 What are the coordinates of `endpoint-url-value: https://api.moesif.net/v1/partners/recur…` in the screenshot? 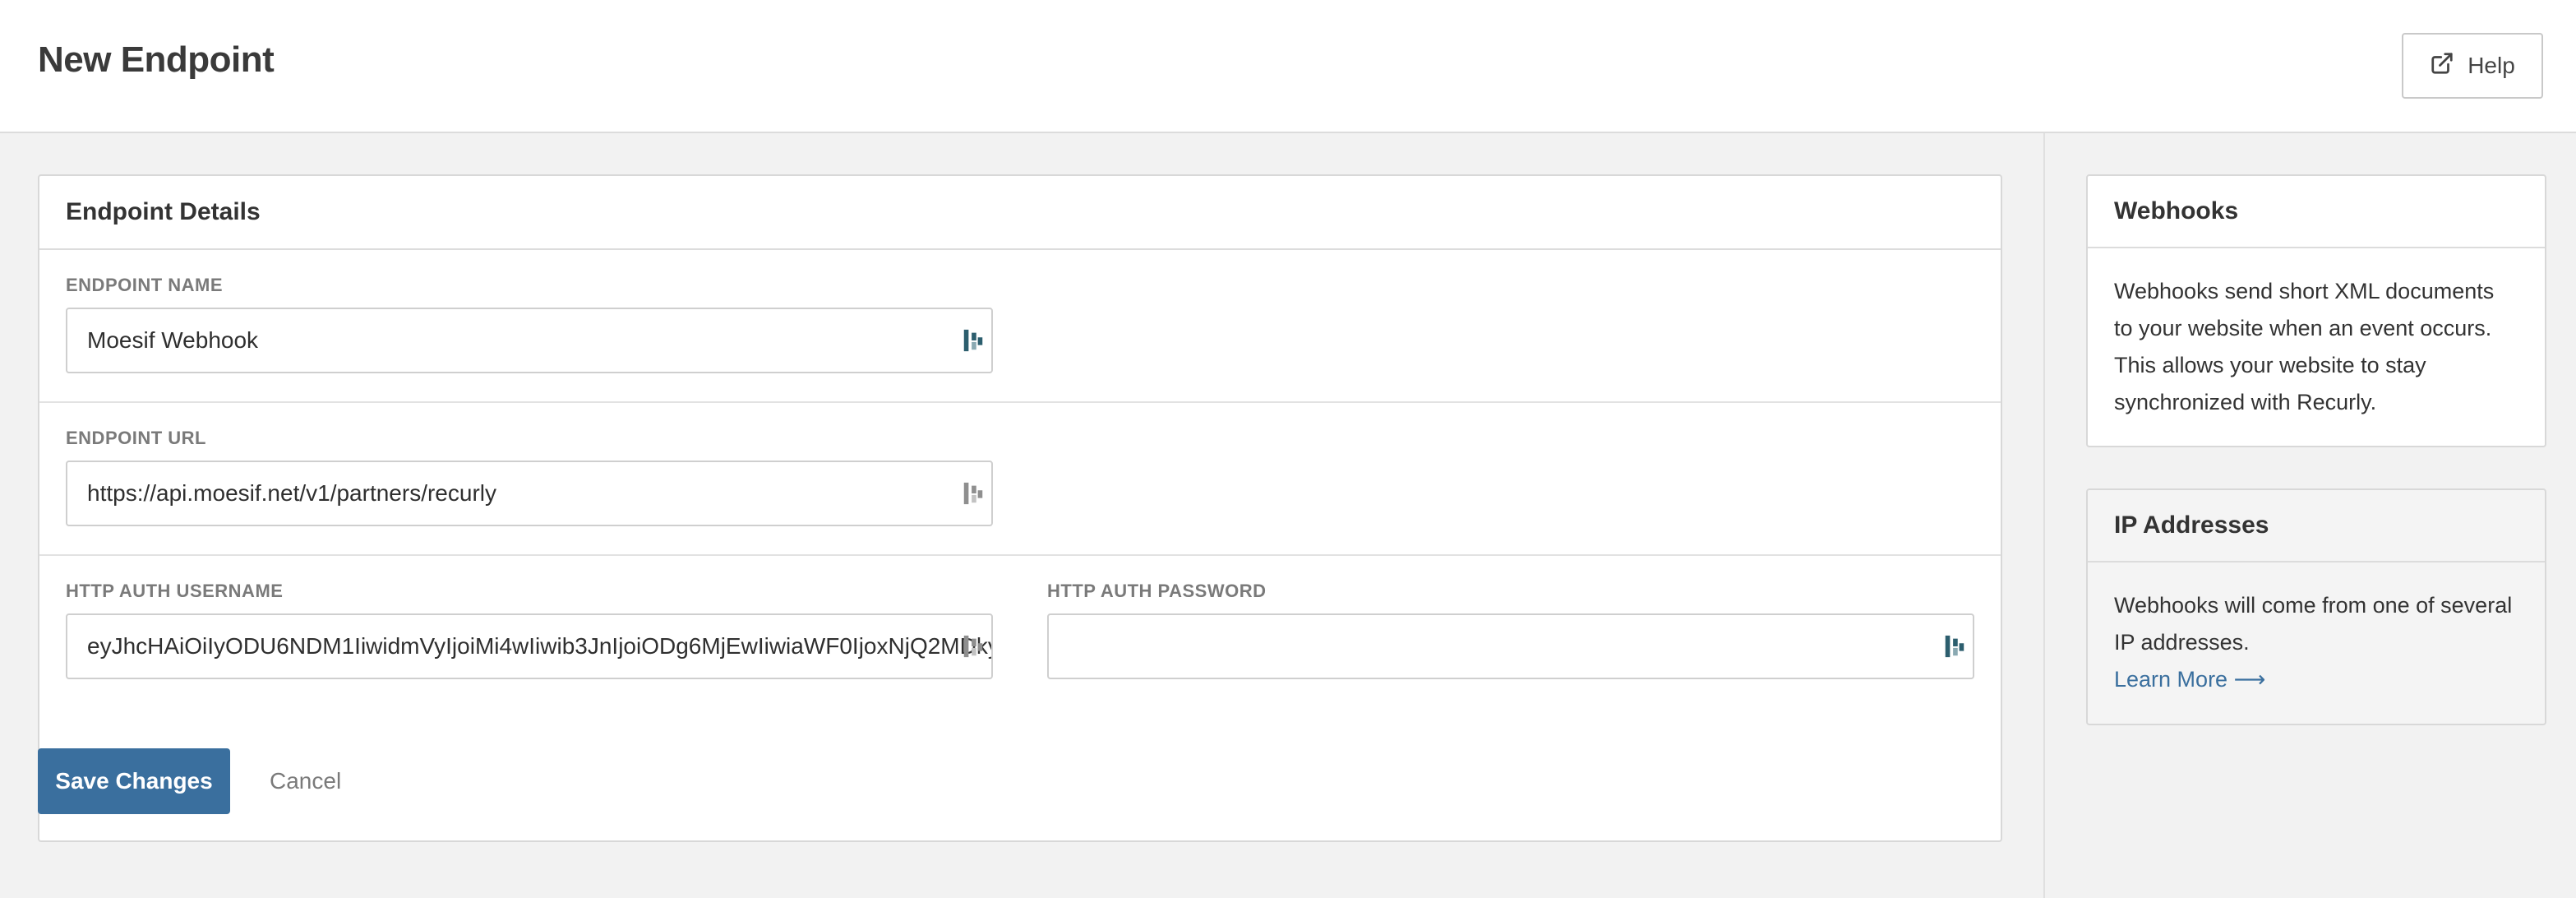 It's located at (292, 493).